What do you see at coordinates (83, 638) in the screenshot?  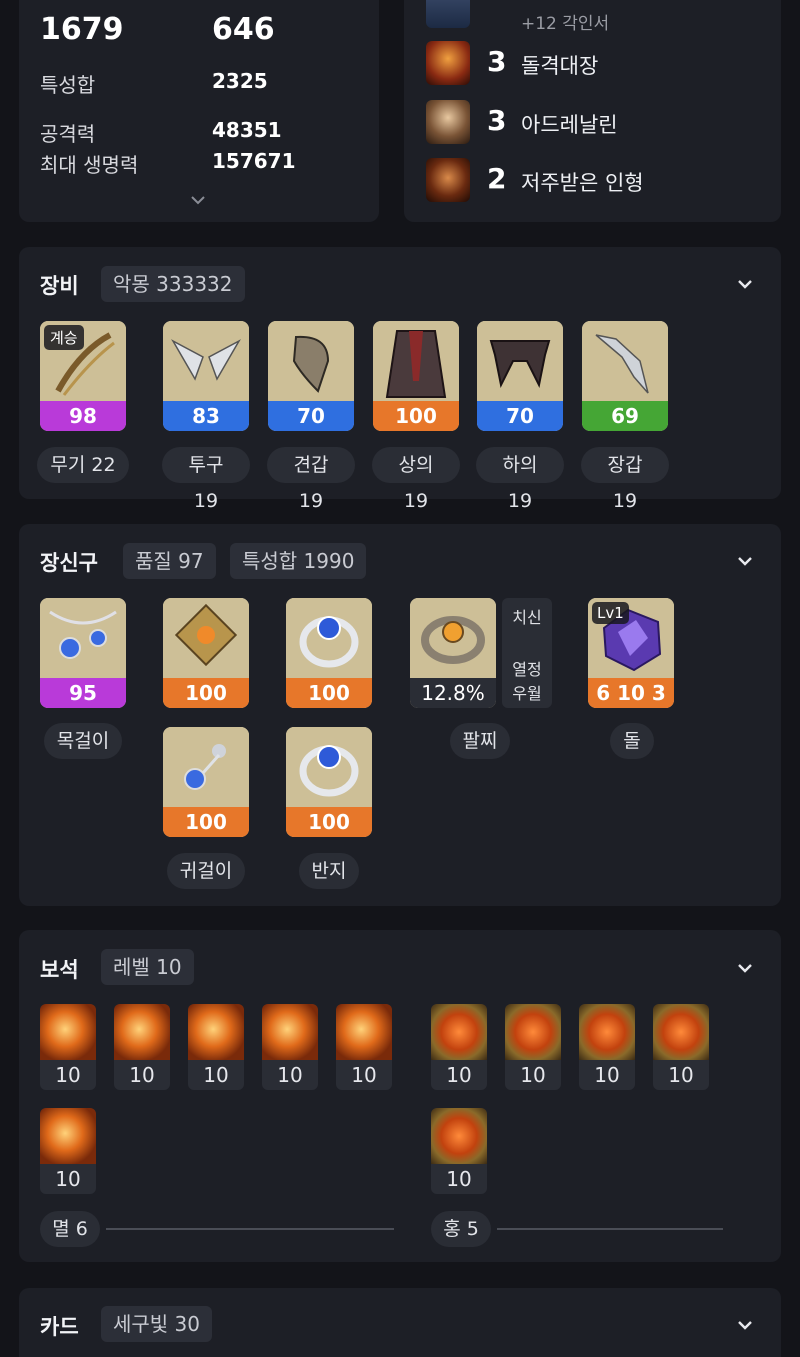 I see `necklace-icon` at bounding box center [83, 638].